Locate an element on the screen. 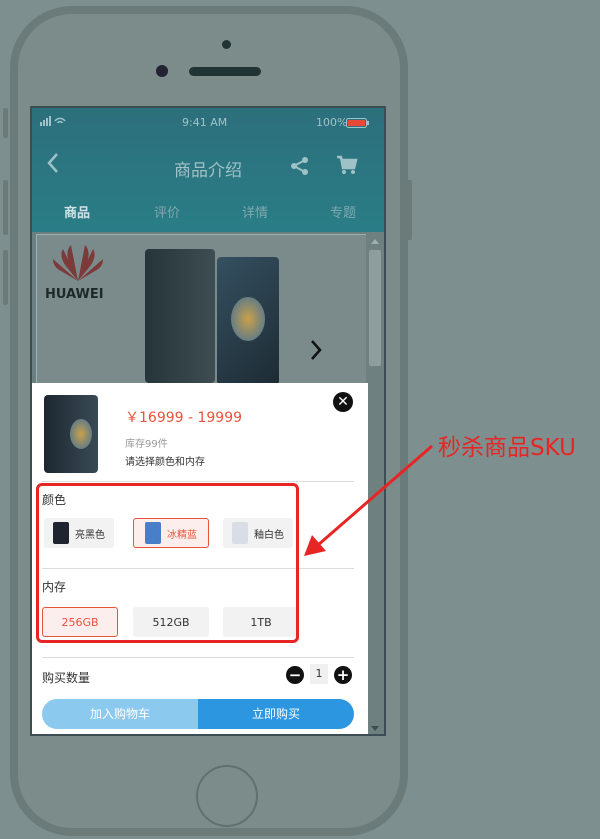 The image size is (600, 839). volume-up-button is located at coordinates (5, 207).